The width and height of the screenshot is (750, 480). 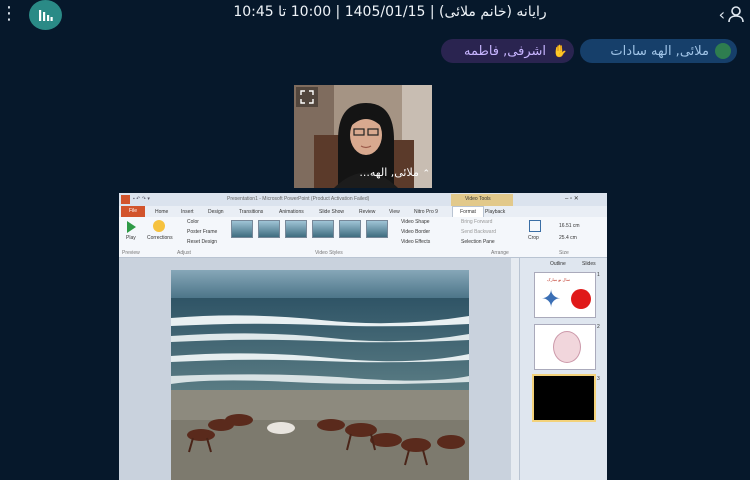 I want to click on quick-access-icons: ▪ ↶ ↷ ▾, so click(x=141, y=199).